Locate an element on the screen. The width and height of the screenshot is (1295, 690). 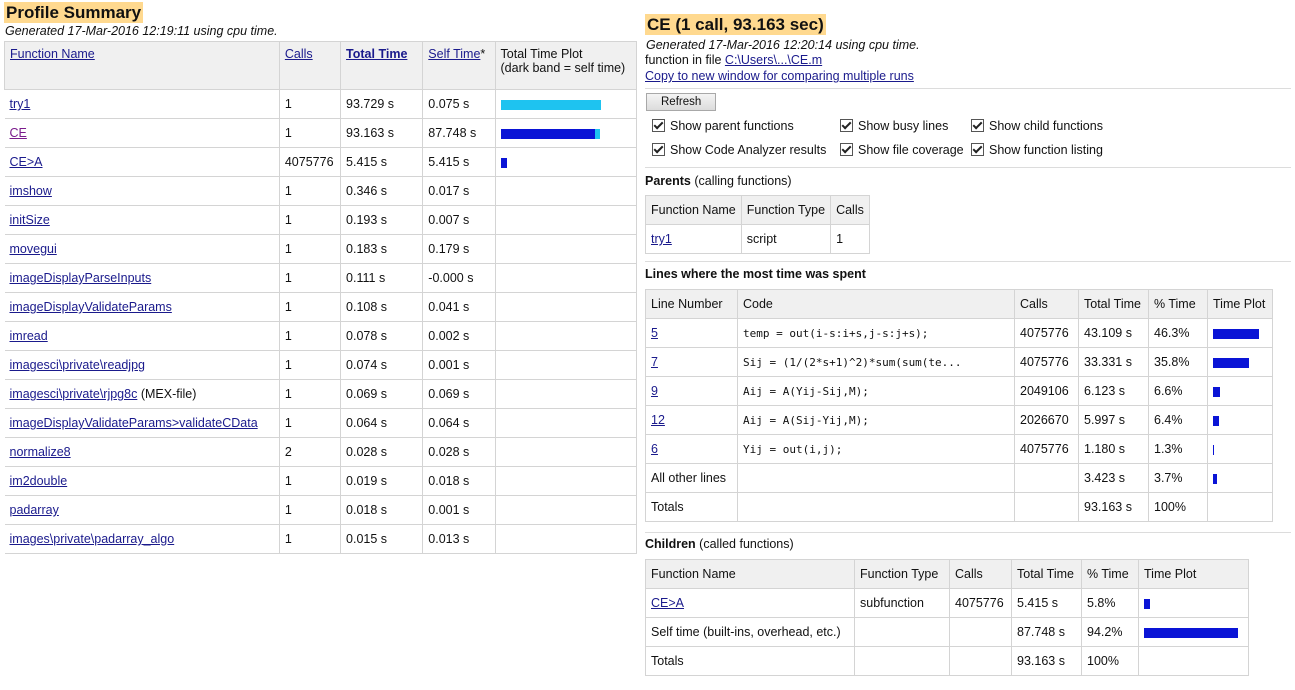
function-link: try1 is located at coordinates (20, 104).